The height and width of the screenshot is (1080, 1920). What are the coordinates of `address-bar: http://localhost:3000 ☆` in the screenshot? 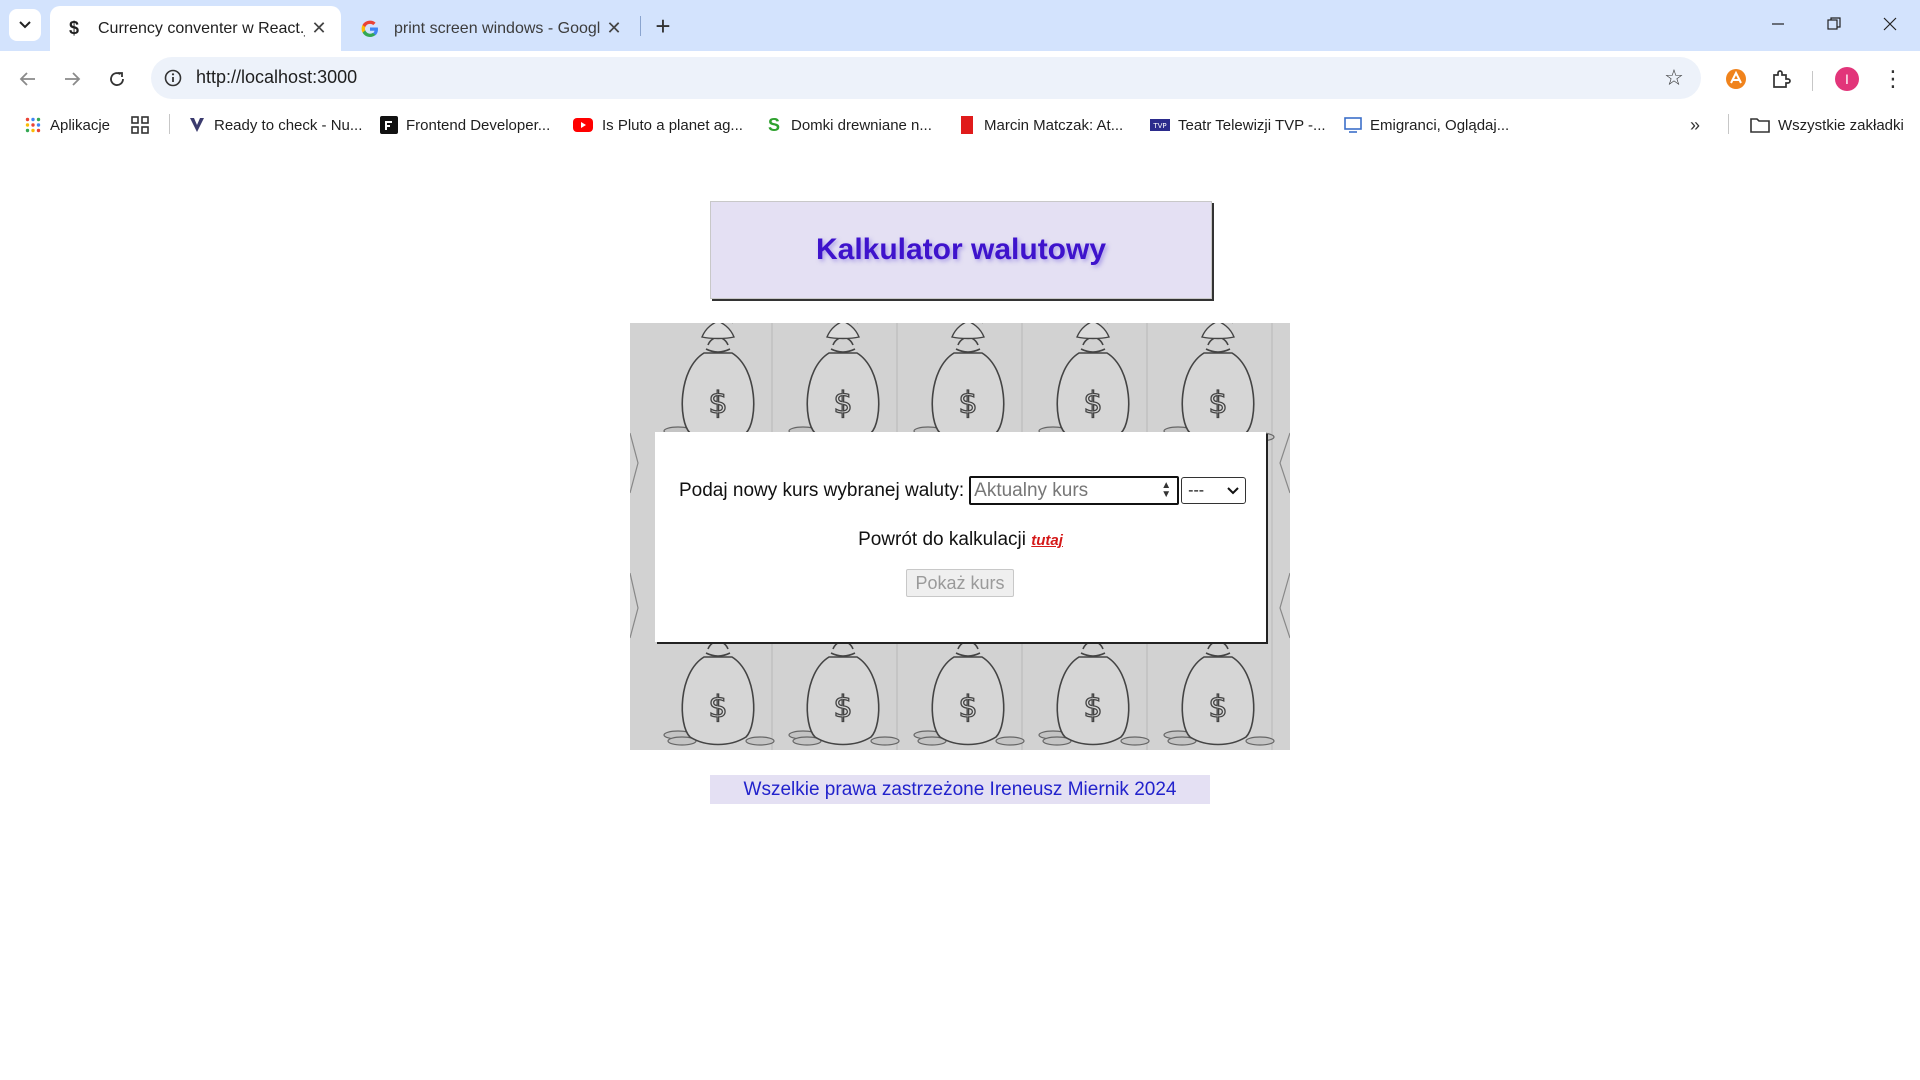 It's located at (926, 78).